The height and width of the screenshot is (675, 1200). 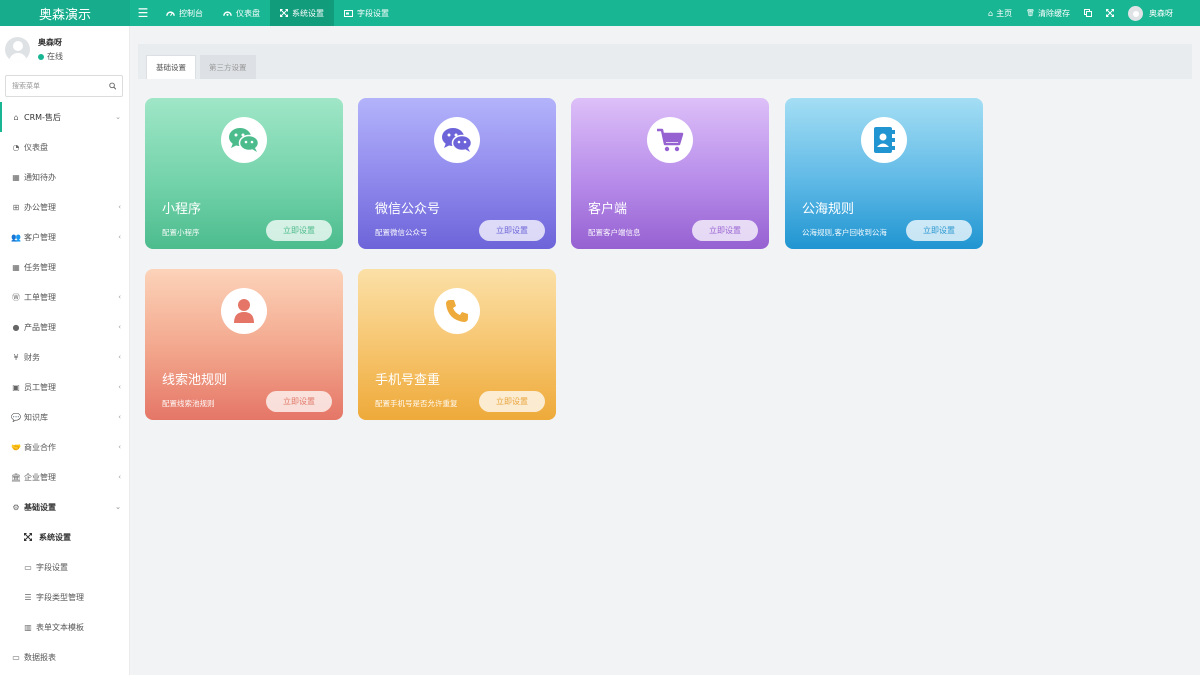 I want to click on gauge-icon, so click(x=227, y=13).